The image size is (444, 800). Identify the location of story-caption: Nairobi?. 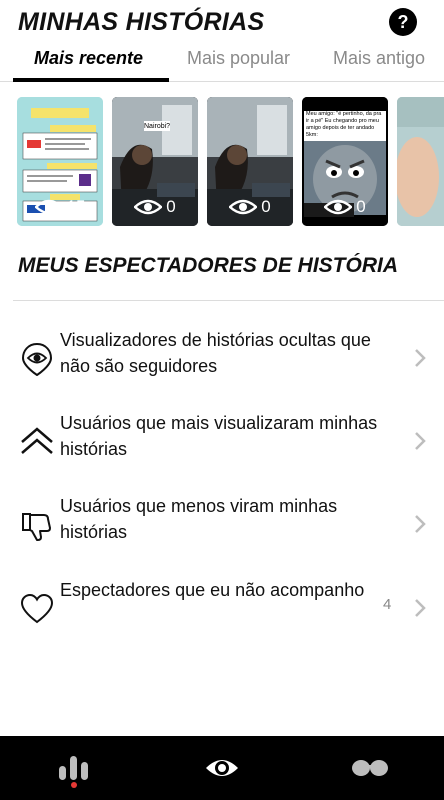
(157, 126).